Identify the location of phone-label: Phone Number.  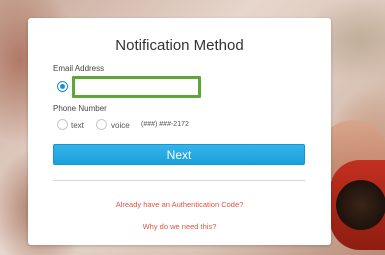
(80, 108).